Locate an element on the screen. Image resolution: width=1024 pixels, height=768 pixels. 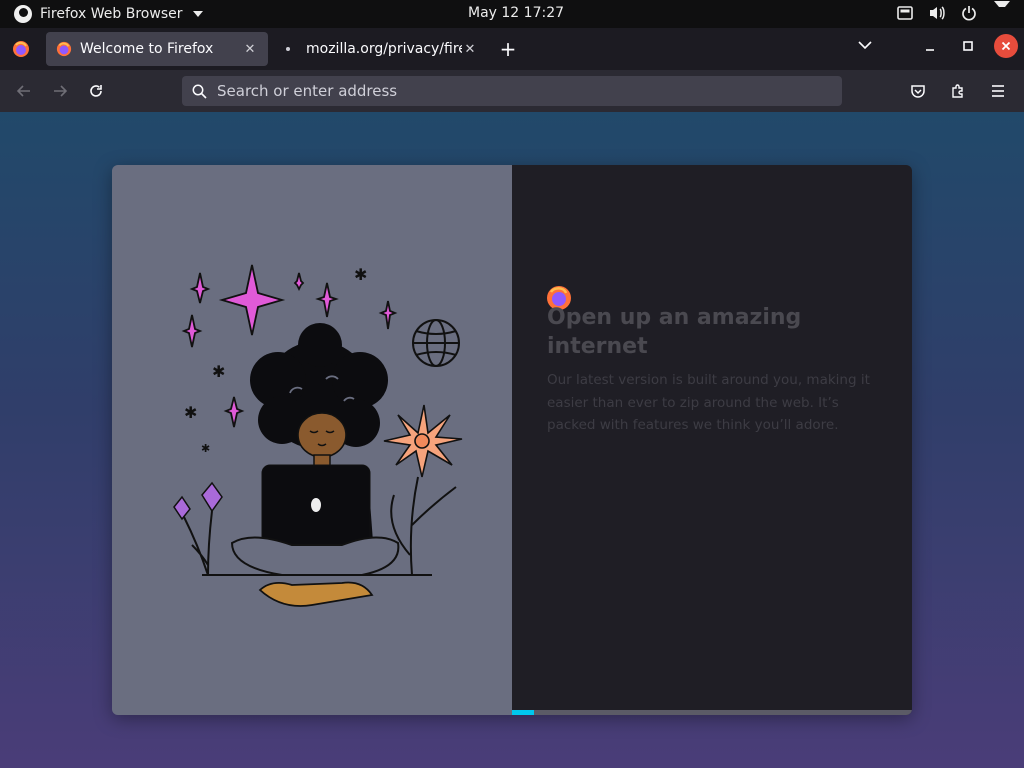
system-tray is located at coordinates (953, 11).